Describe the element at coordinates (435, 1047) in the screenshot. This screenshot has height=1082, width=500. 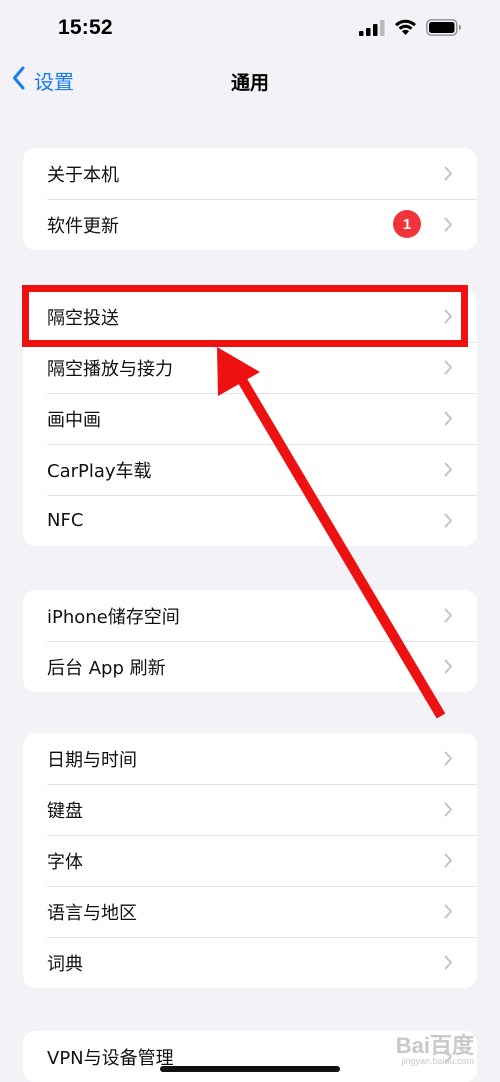
I see `watermark-logo: Bai百度 jingyan.baidu.com` at that location.